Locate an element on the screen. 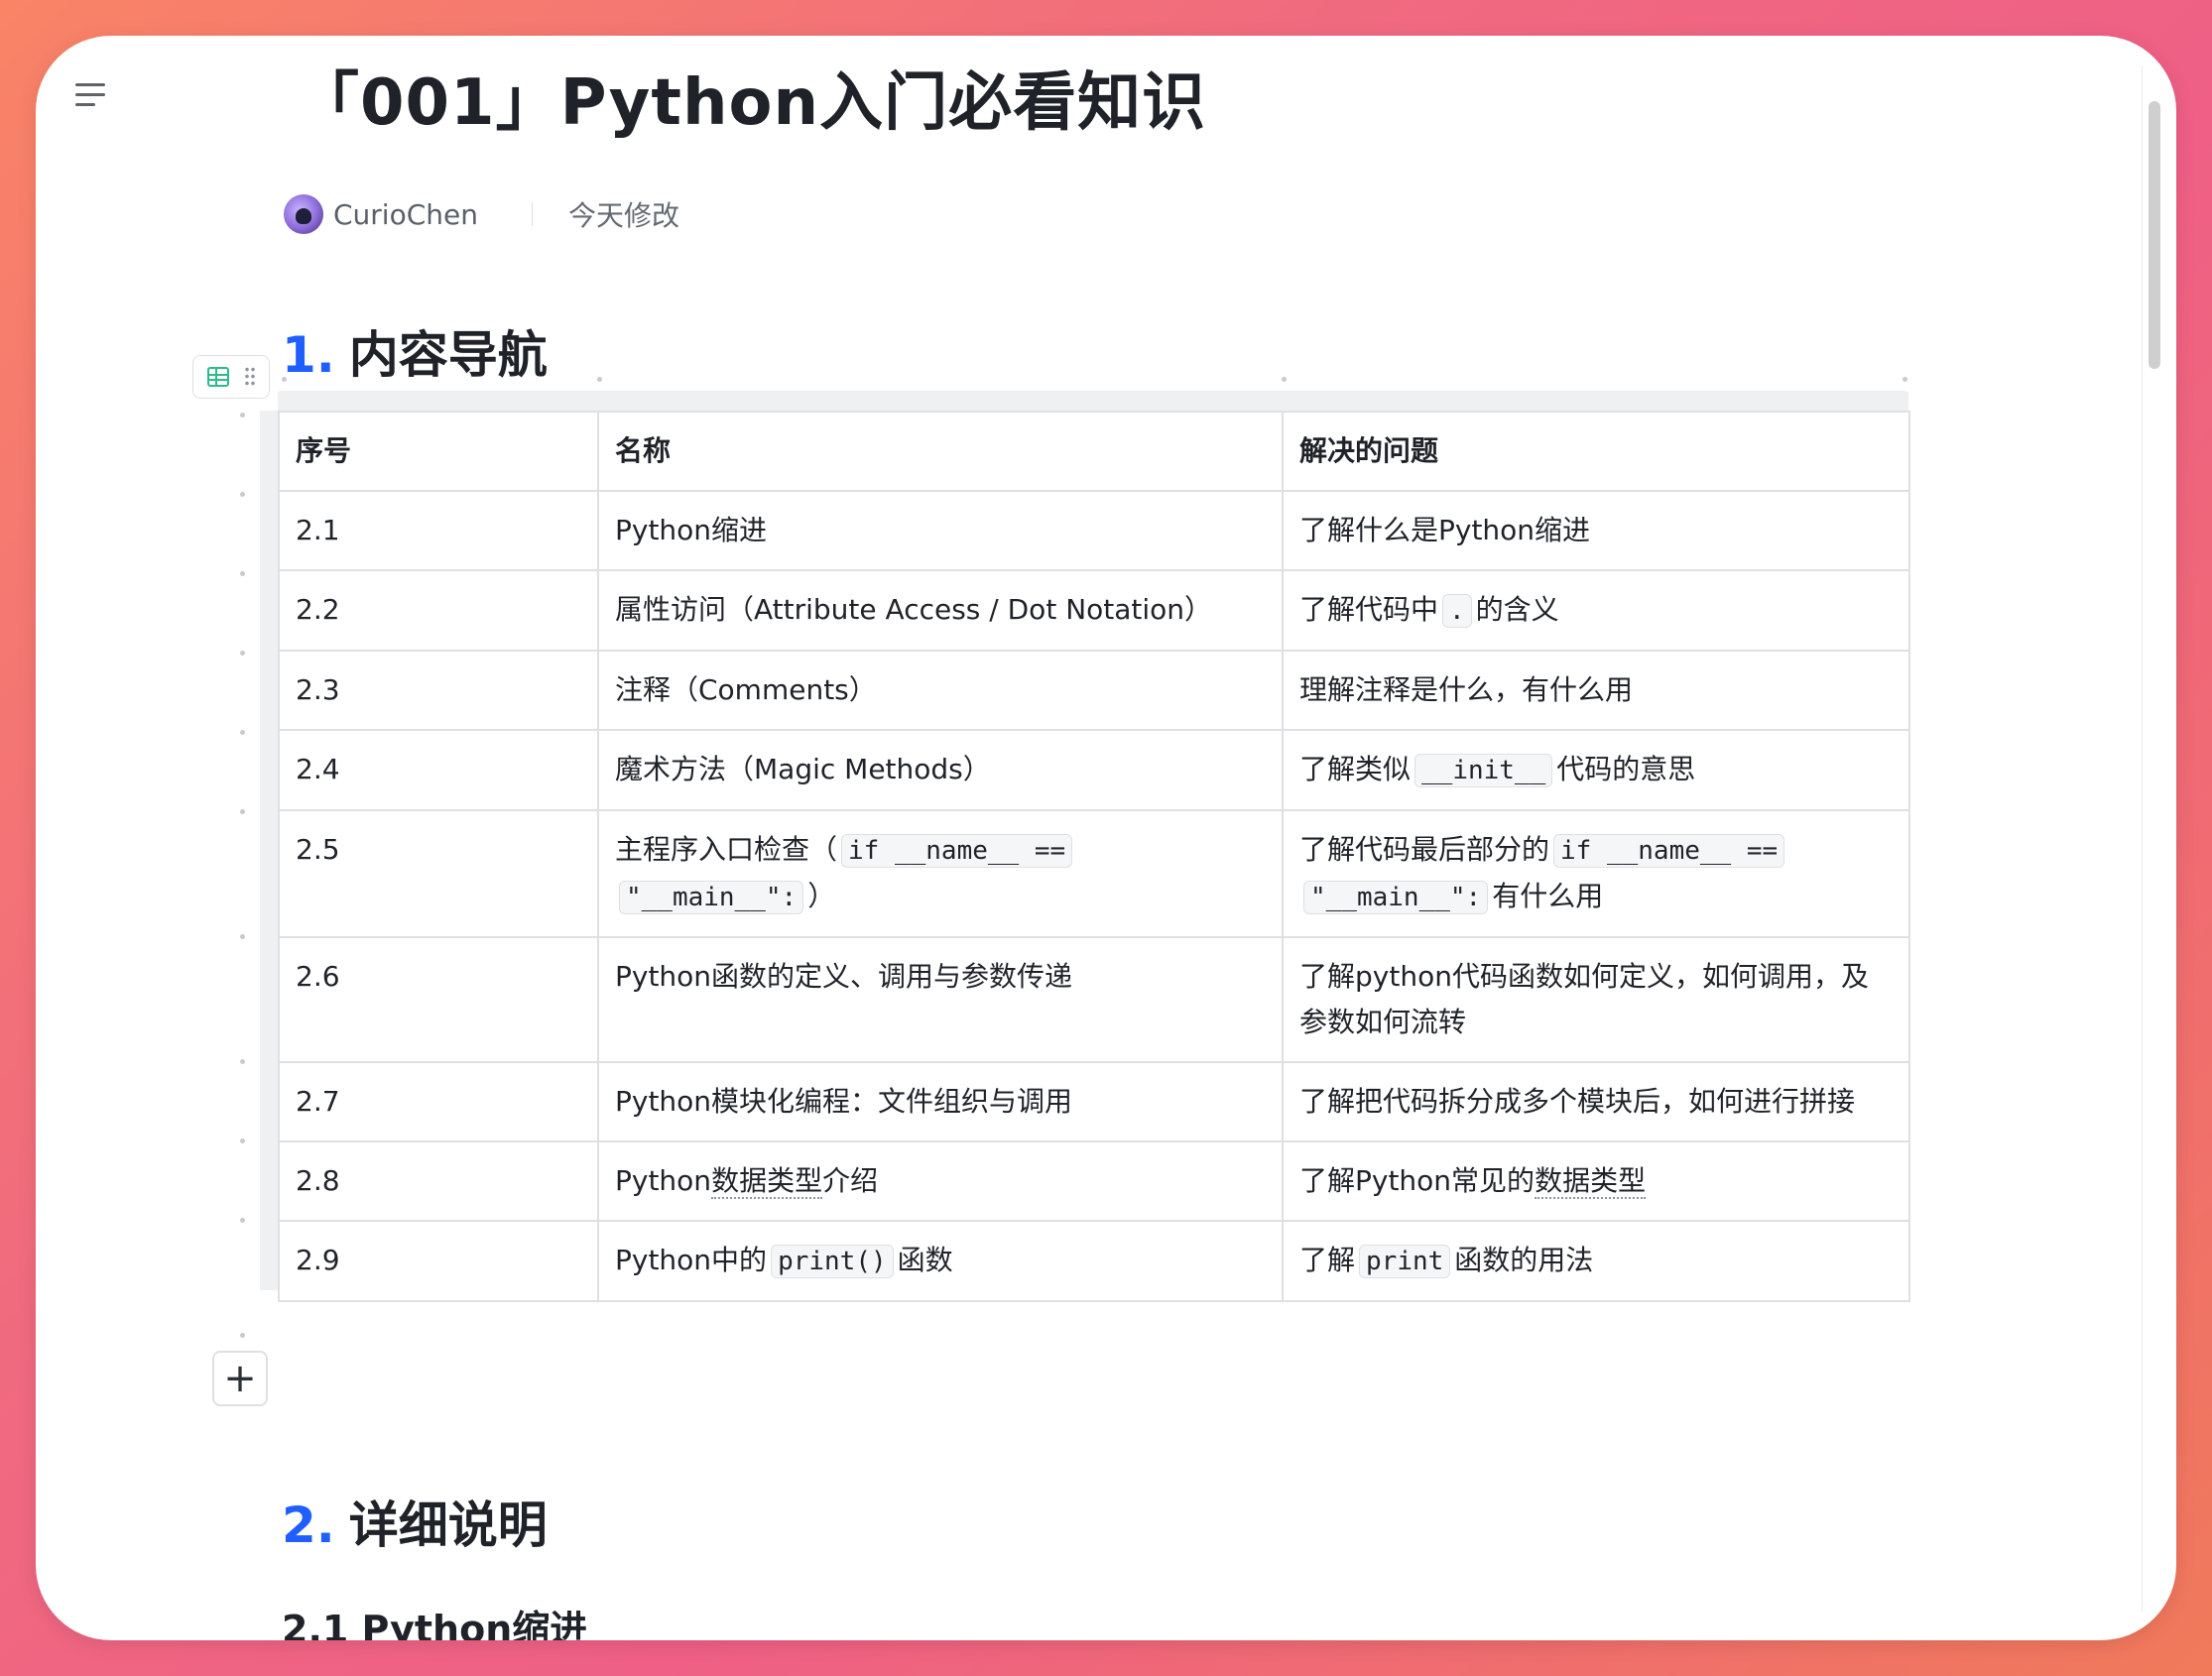 This screenshot has height=1676, width=2212. plus-icon: + is located at coordinates (240, 1379).